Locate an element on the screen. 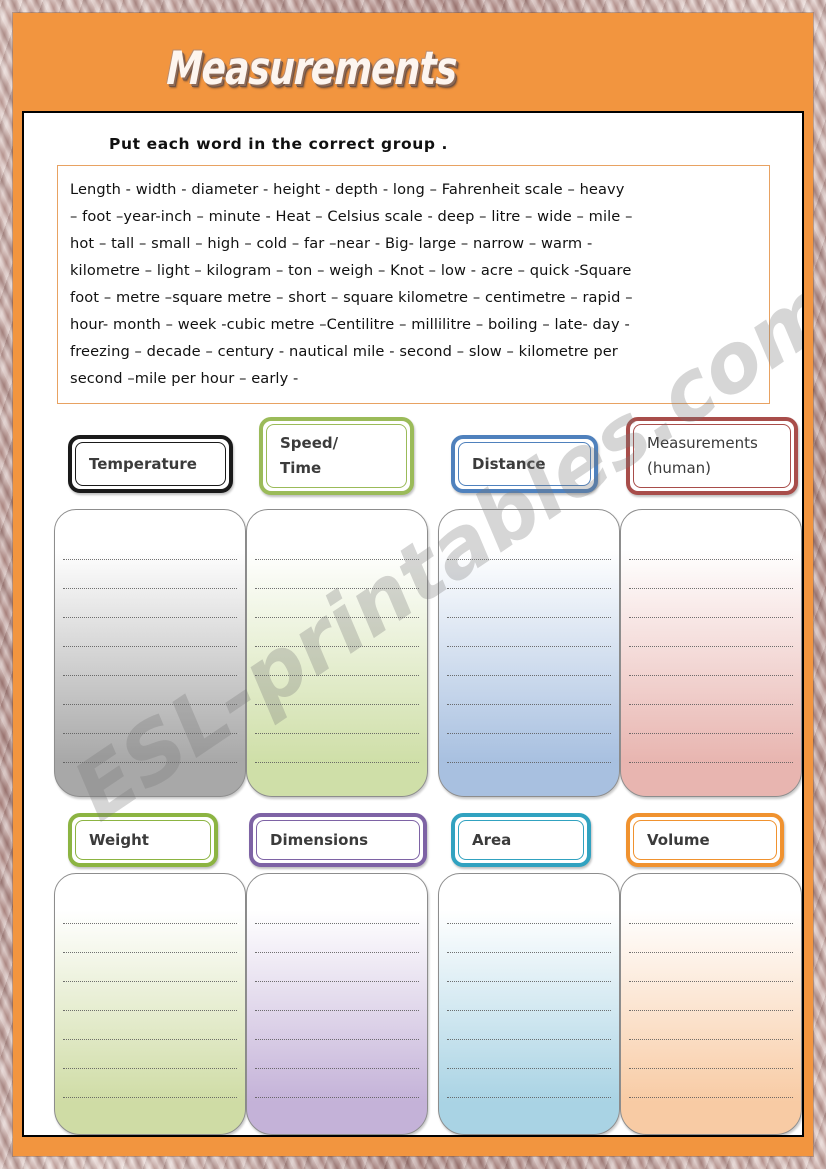 This screenshot has height=1169, width=826. answer-box-distance is located at coordinates (529, 653).